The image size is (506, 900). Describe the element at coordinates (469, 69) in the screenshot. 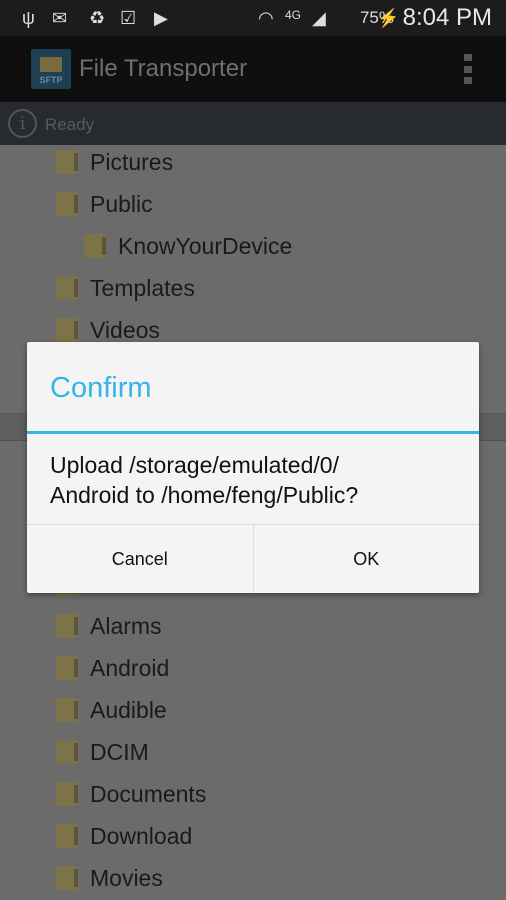

I see `overflow-menu-icon` at that location.